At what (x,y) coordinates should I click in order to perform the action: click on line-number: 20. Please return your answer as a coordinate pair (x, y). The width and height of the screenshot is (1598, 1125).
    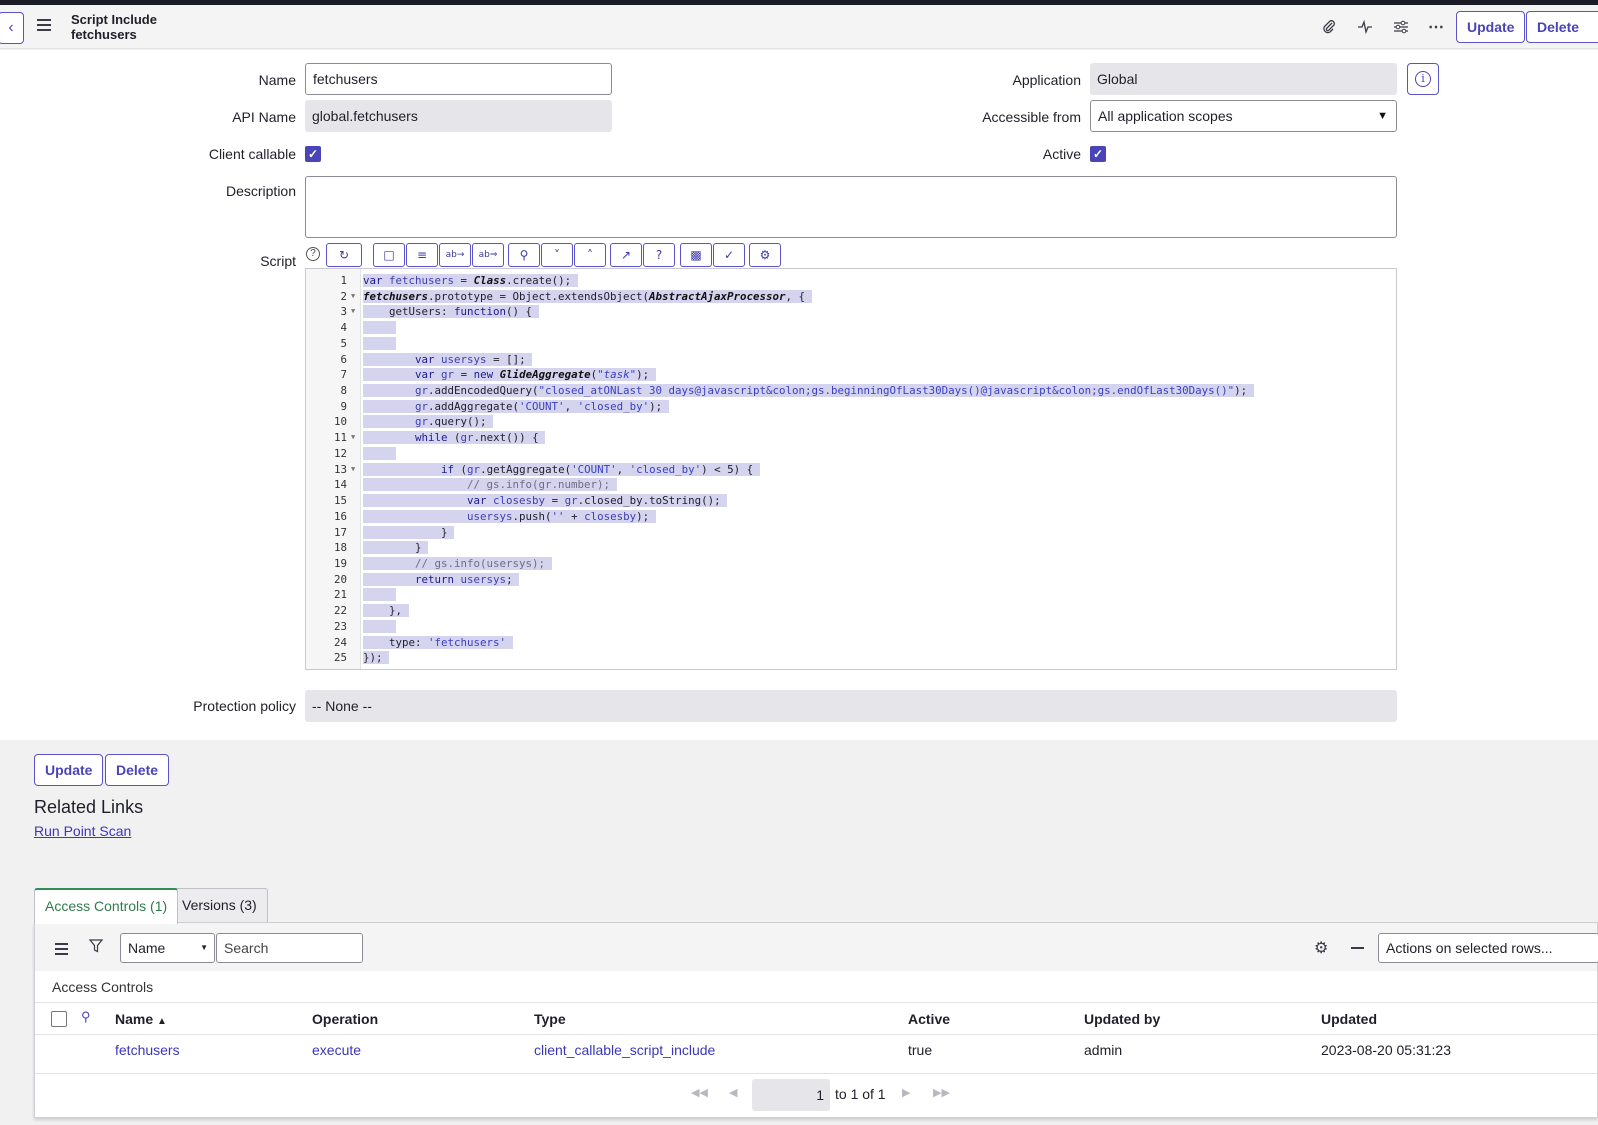
    Looking at the image, I should click on (340, 579).